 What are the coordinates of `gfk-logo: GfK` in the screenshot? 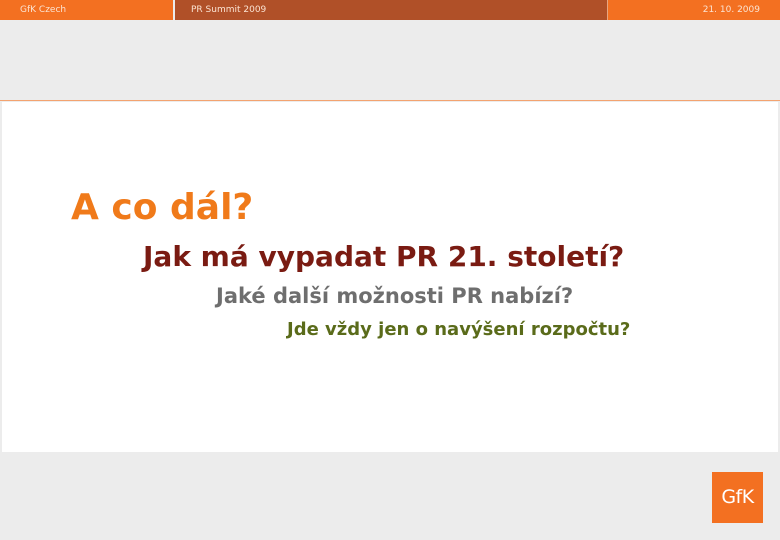 It's located at (737, 497).